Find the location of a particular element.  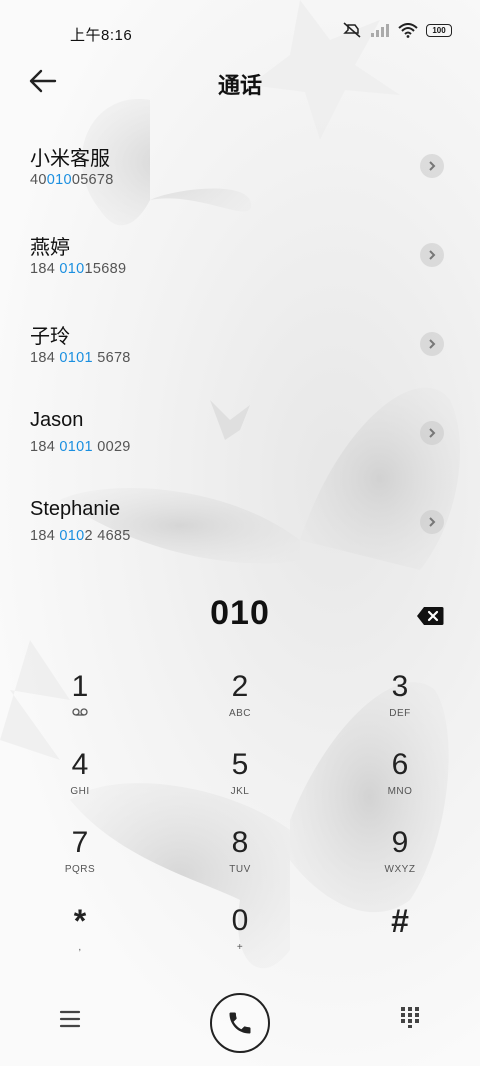

dial-entry: 010 is located at coordinates (240, 617).